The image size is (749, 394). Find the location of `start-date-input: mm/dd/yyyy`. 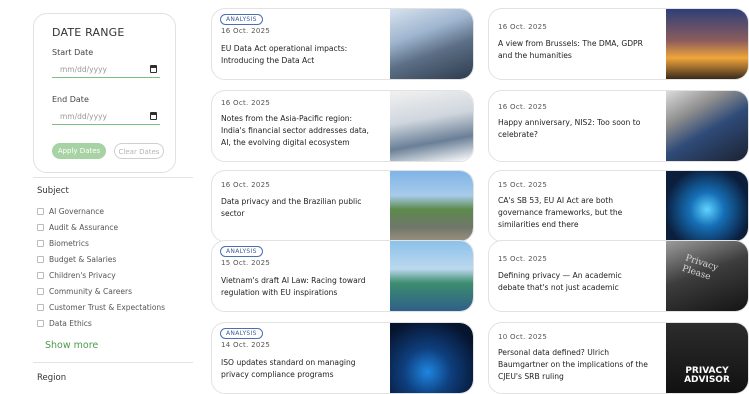

start-date-input: mm/dd/yyyy is located at coordinates (106, 71).